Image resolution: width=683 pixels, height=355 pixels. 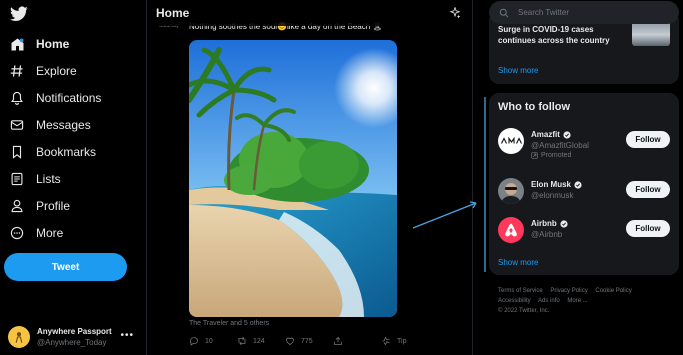 What do you see at coordinates (17, 125) in the screenshot?
I see `envelope-icon` at bounding box center [17, 125].